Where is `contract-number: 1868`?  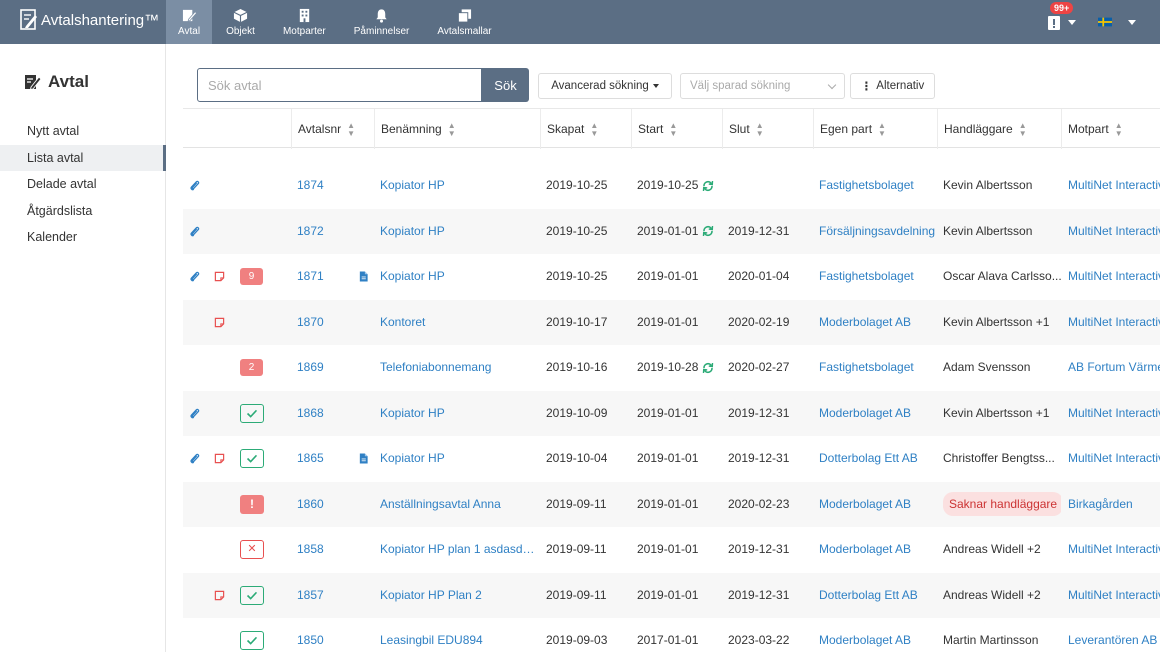
contract-number: 1868 is located at coordinates (310, 414).